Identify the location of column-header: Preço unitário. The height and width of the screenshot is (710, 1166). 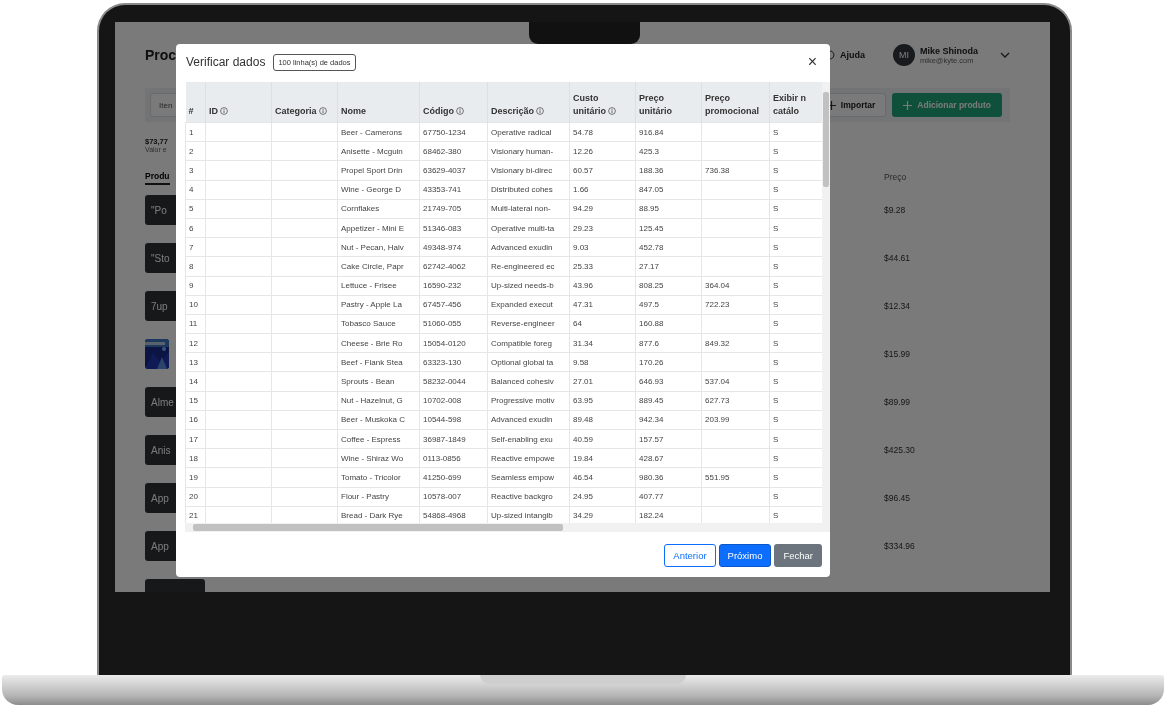
(668, 102).